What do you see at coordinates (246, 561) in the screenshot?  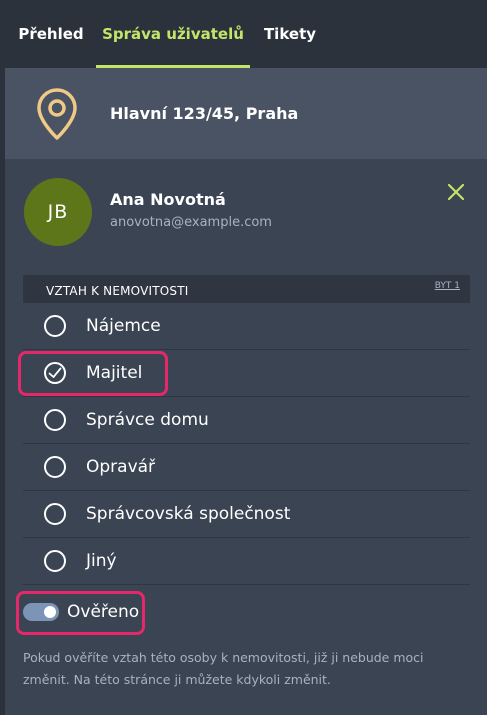 I see `option-jiny: Jiný` at bounding box center [246, 561].